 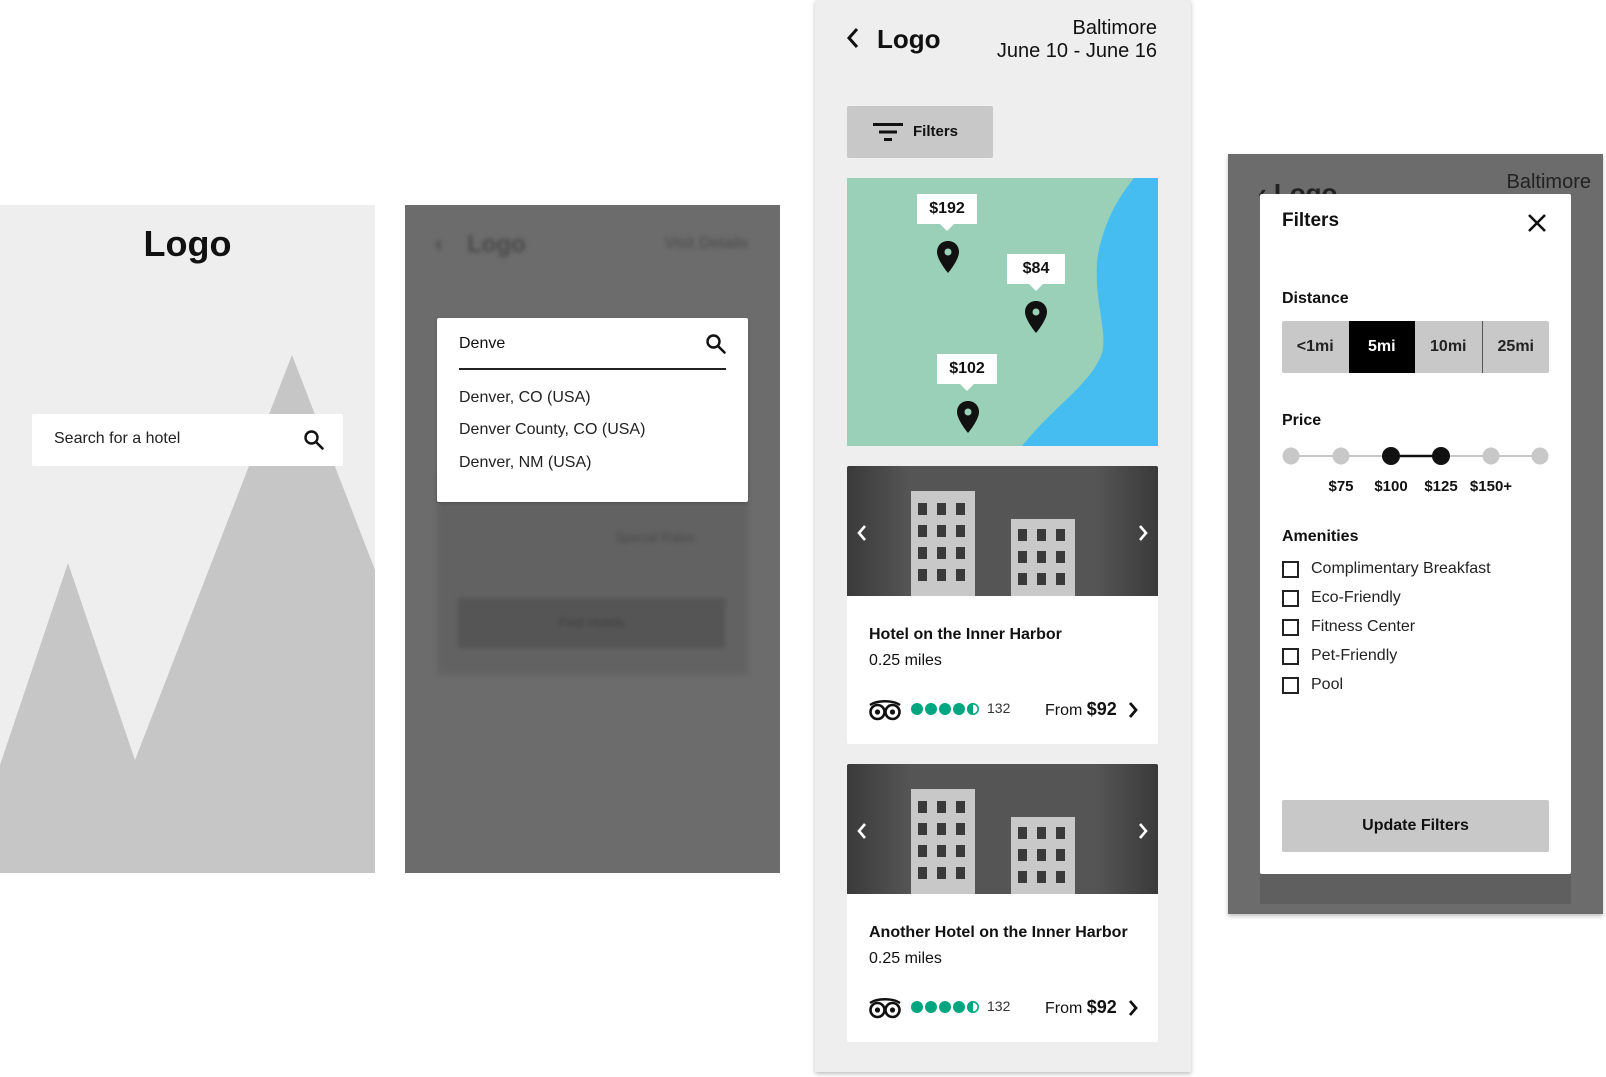 I want to click on price-max-handle, so click(x=1441, y=456).